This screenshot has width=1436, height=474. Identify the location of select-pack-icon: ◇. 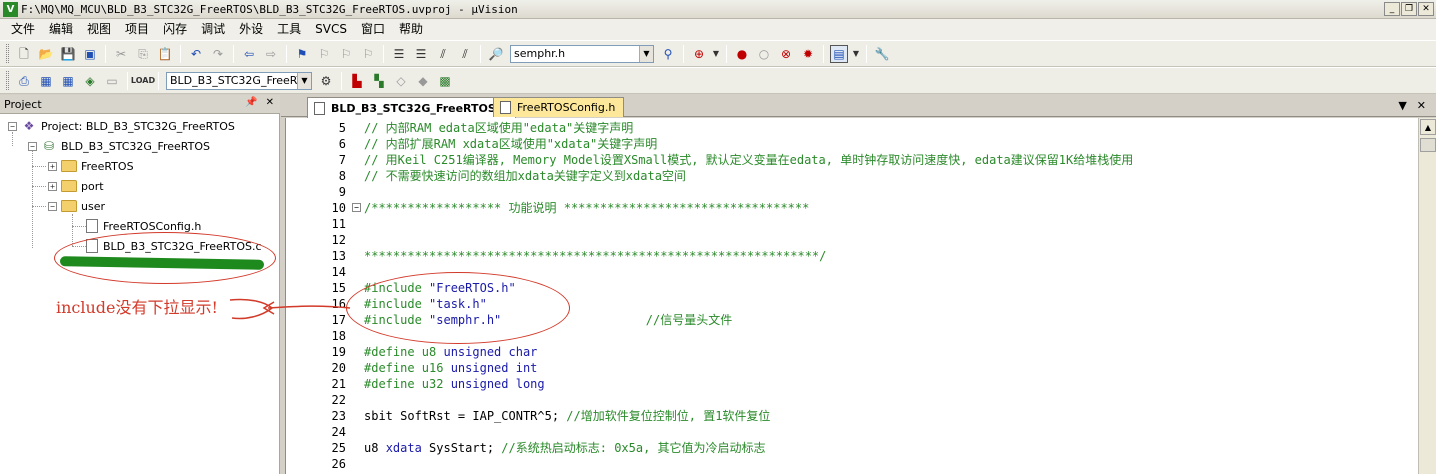
(401, 81).